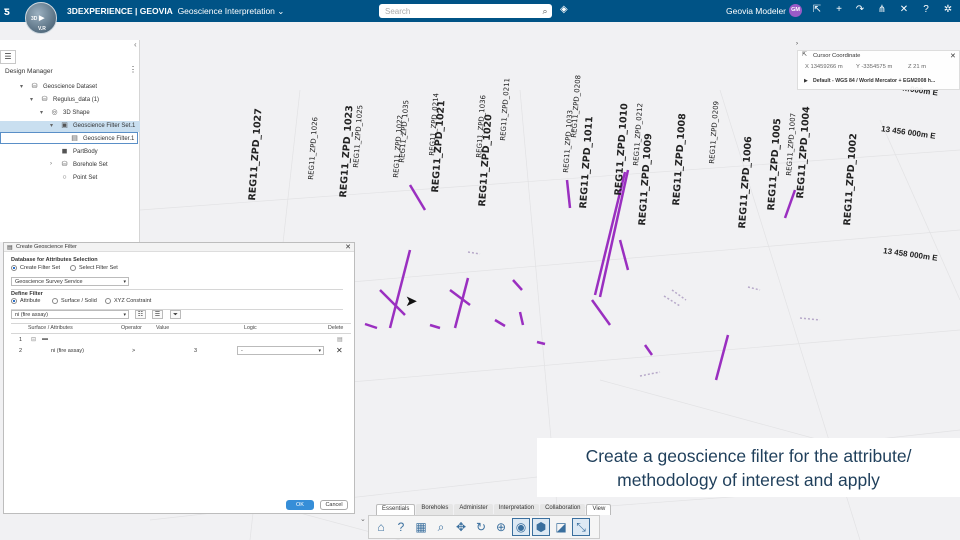 The width and height of the screenshot is (960, 540). What do you see at coordinates (79, 152) in the screenshot?
I see `tree-item: ◼ PartBody` at bounding box center [79, 152].